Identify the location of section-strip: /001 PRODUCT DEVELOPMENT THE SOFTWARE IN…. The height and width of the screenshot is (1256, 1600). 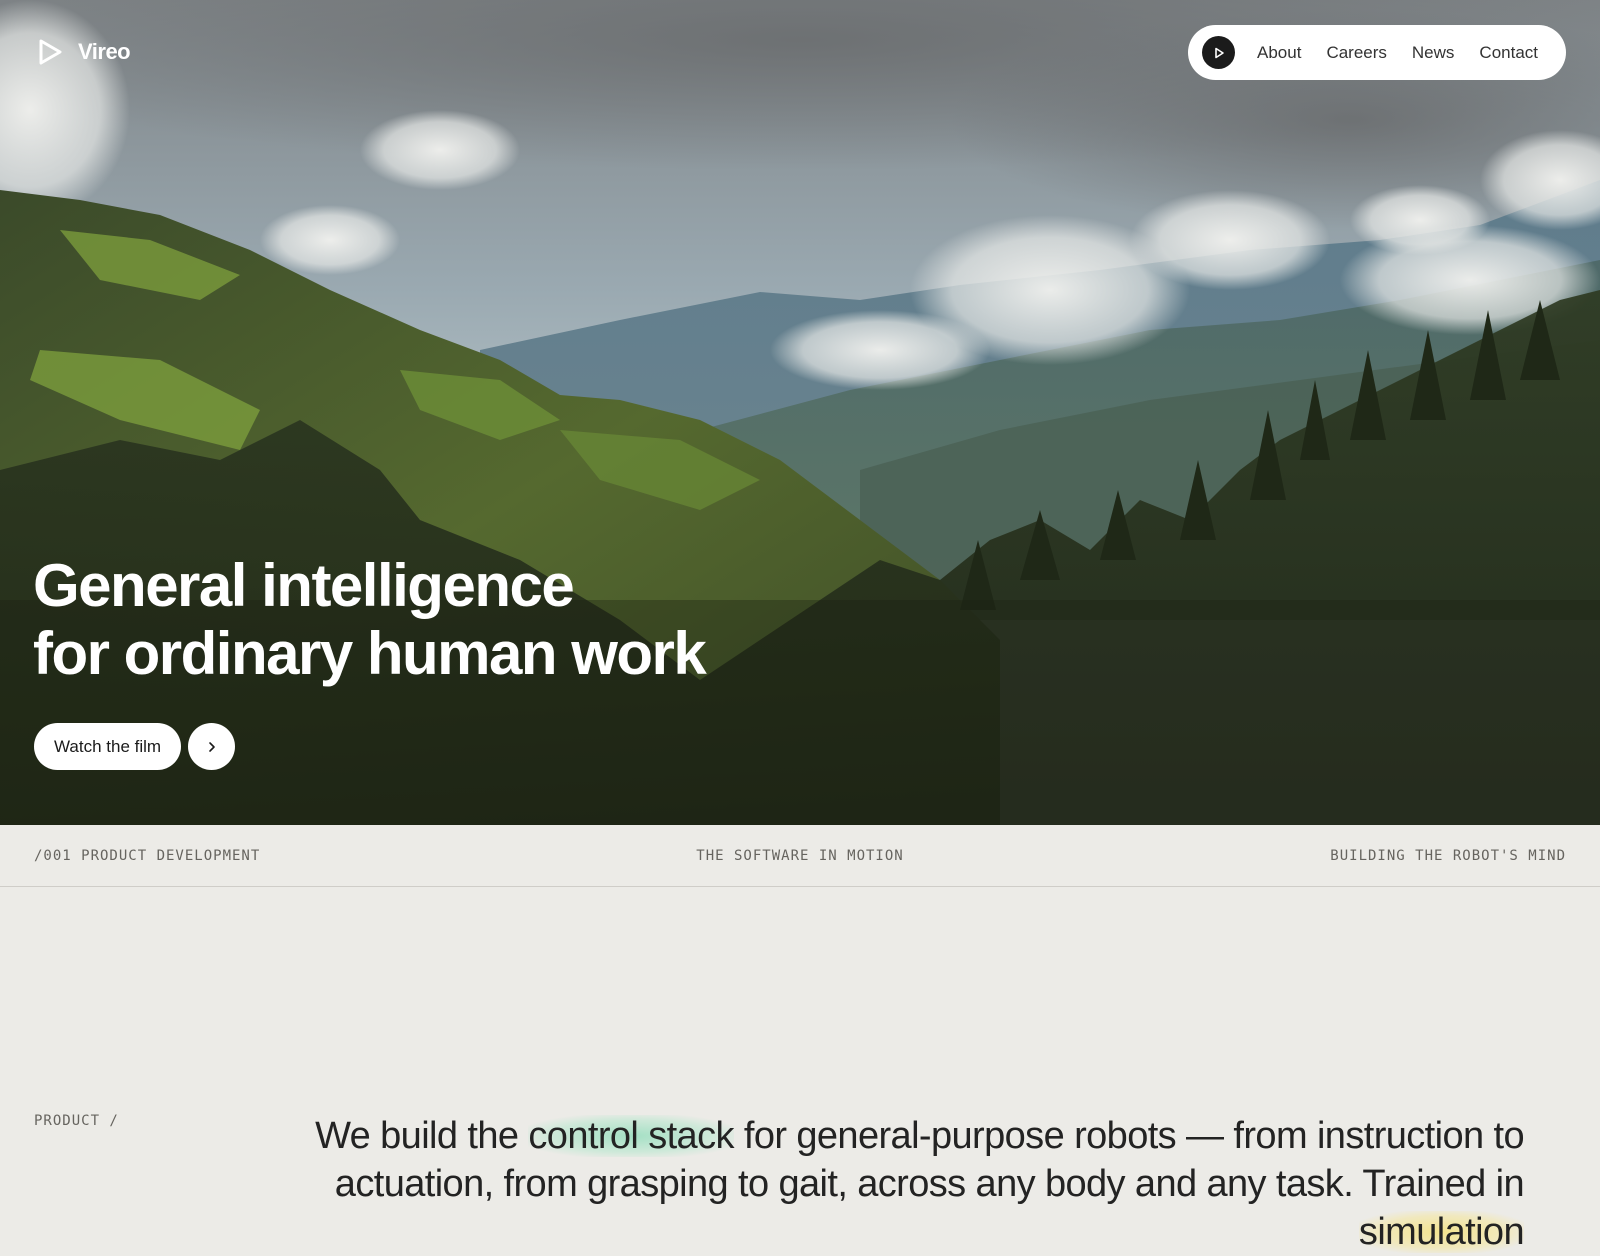
(800, 856).